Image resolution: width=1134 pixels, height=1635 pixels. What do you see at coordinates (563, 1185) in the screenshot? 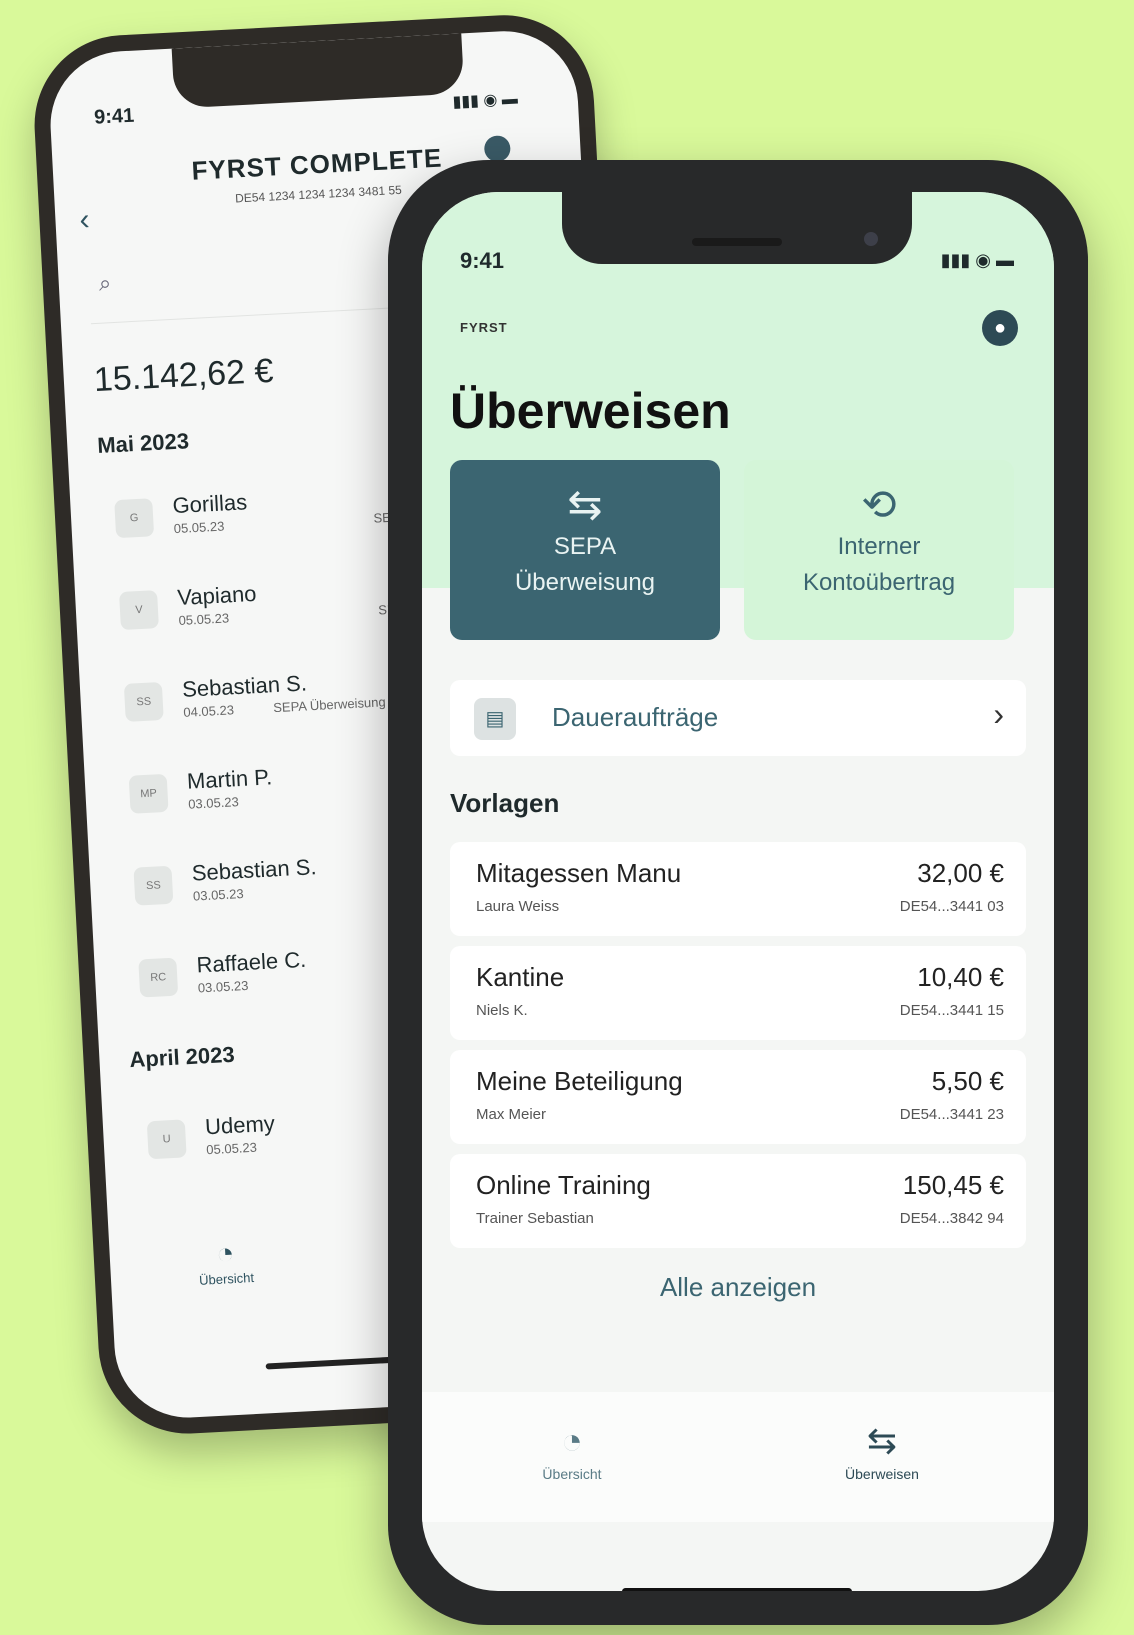
I see `template-name: Online Training` at bounding box center [563, 1185].